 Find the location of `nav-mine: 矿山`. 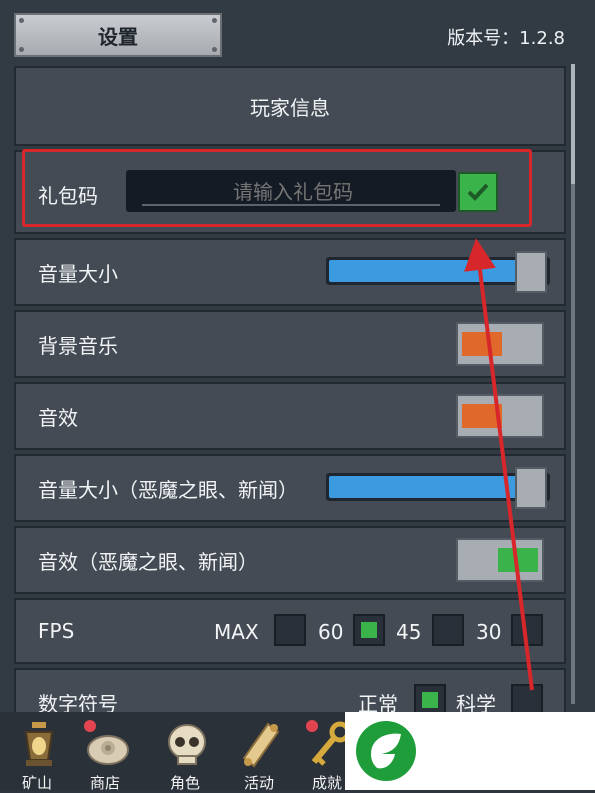

nav-mine: 矿山 is located at coordinates (37, 752).